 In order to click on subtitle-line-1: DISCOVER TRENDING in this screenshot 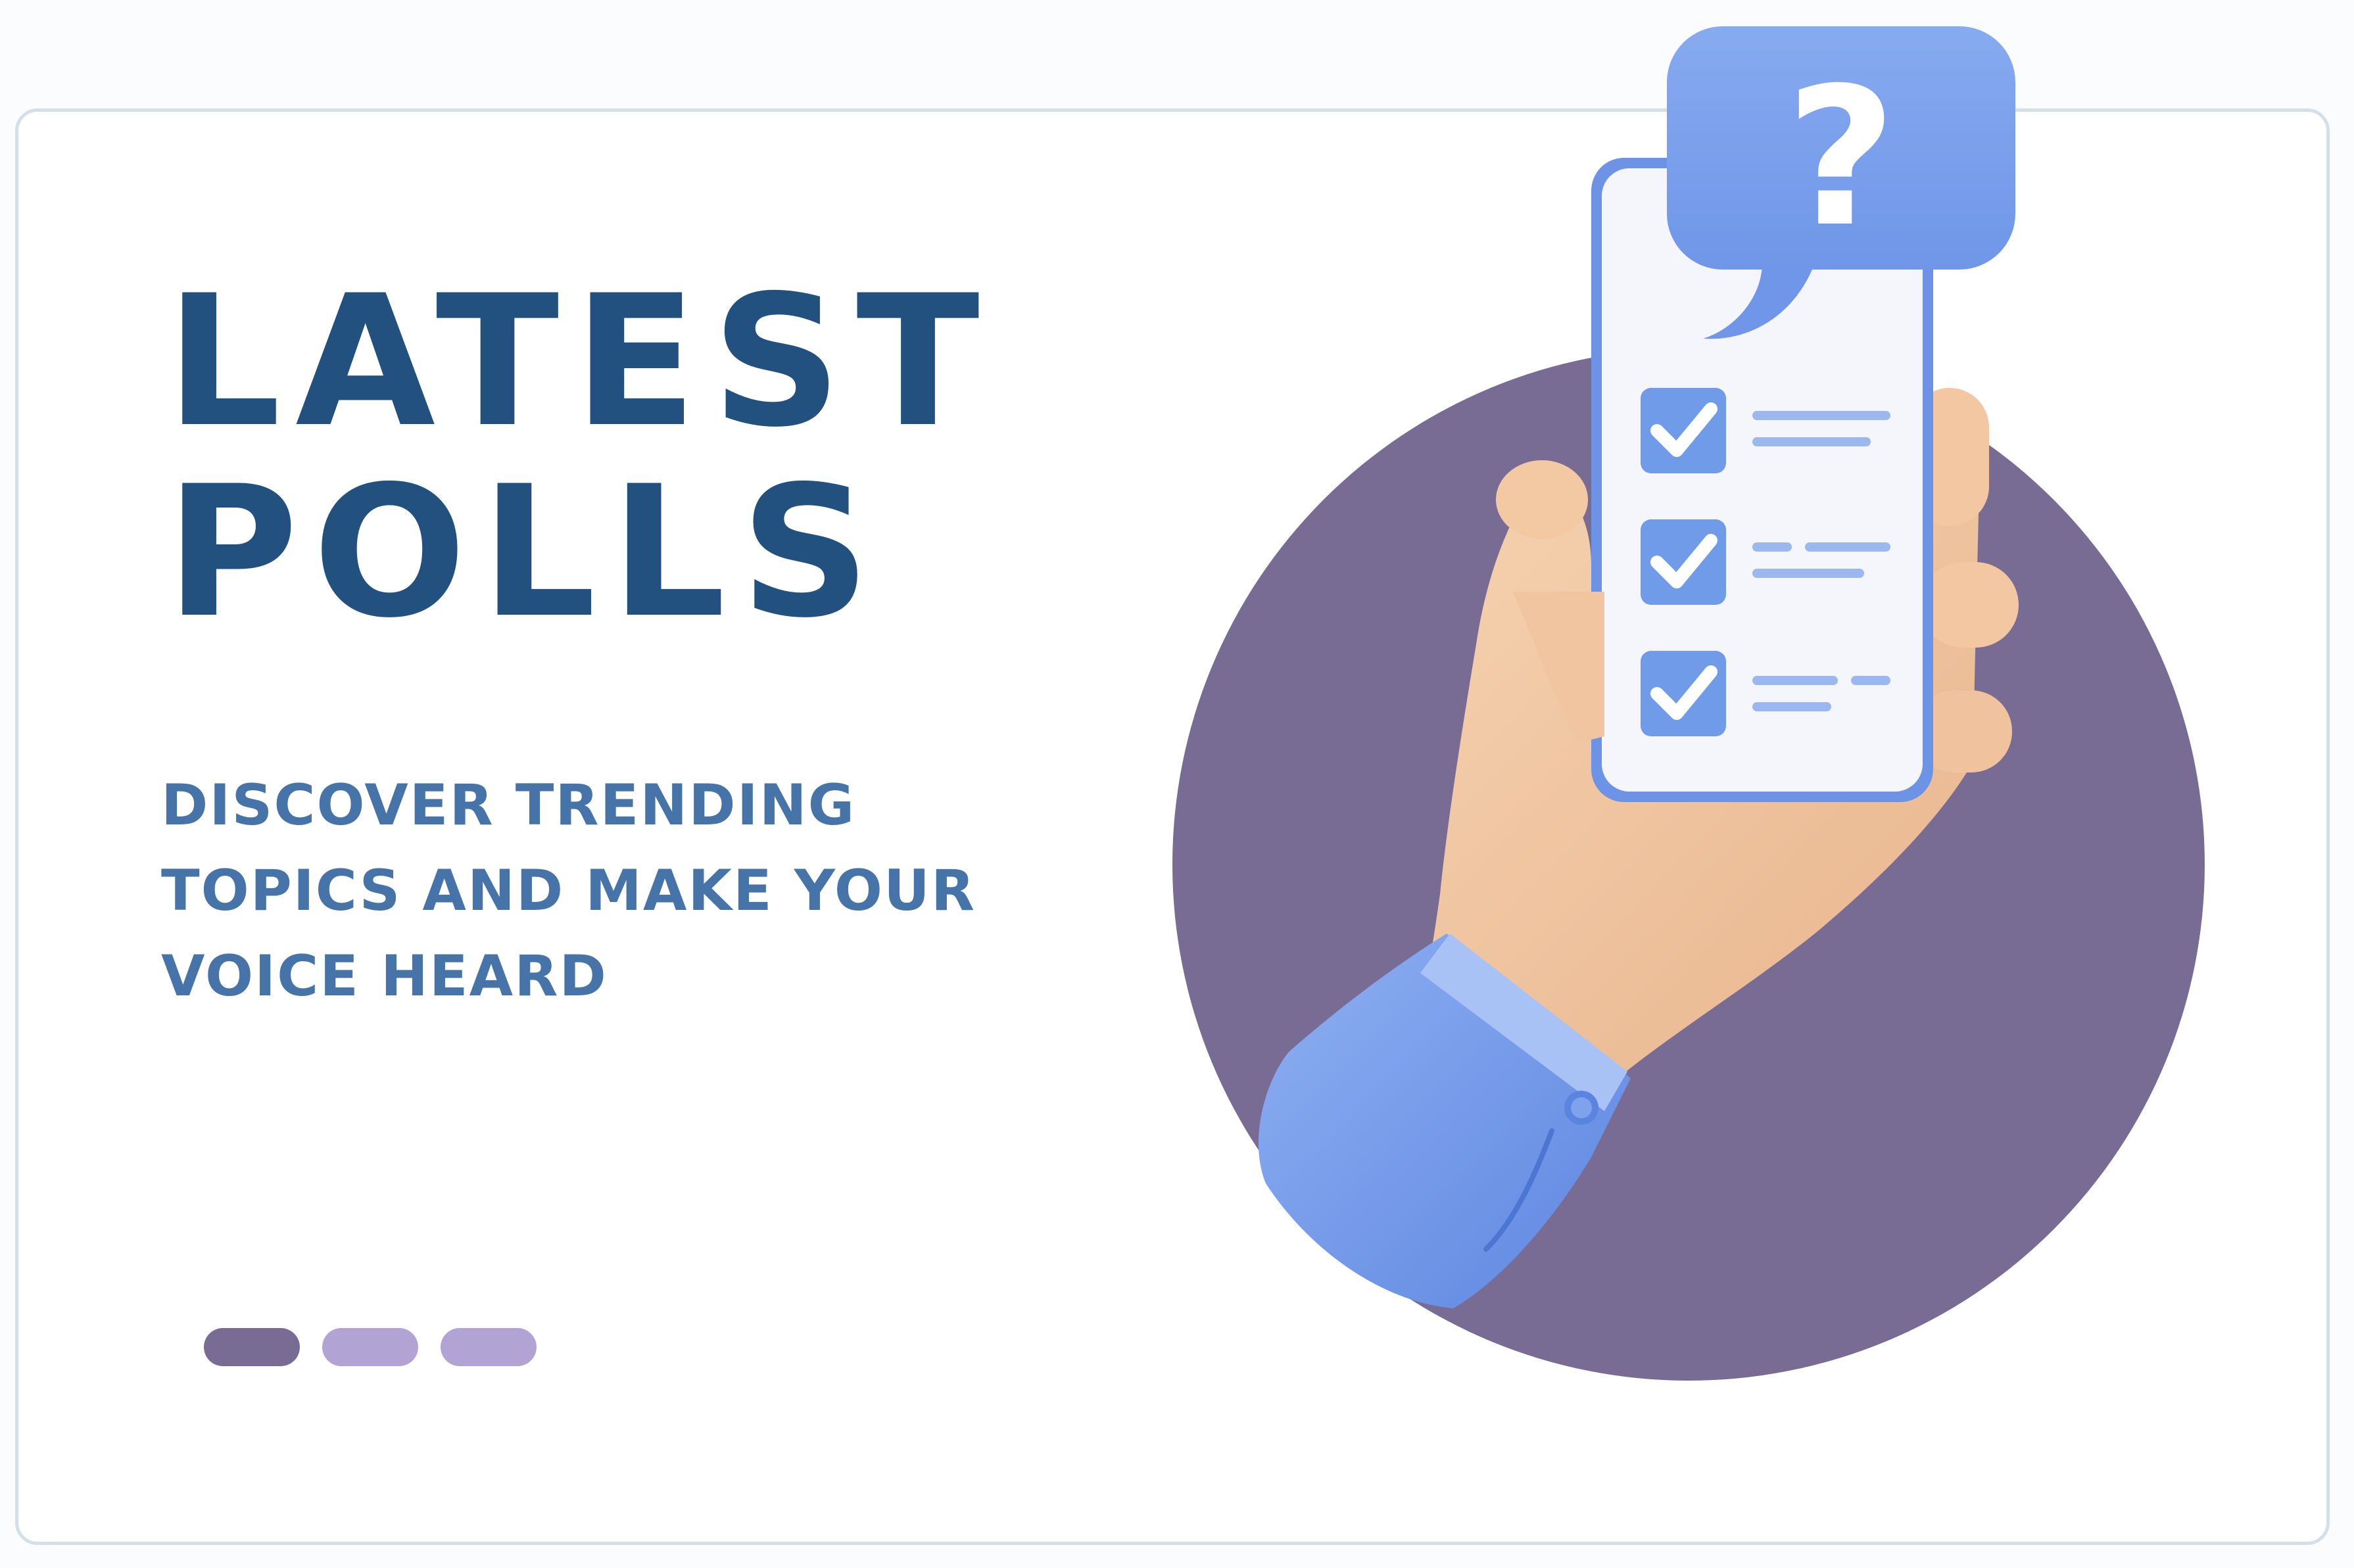, I will do `click(508, 805)`.